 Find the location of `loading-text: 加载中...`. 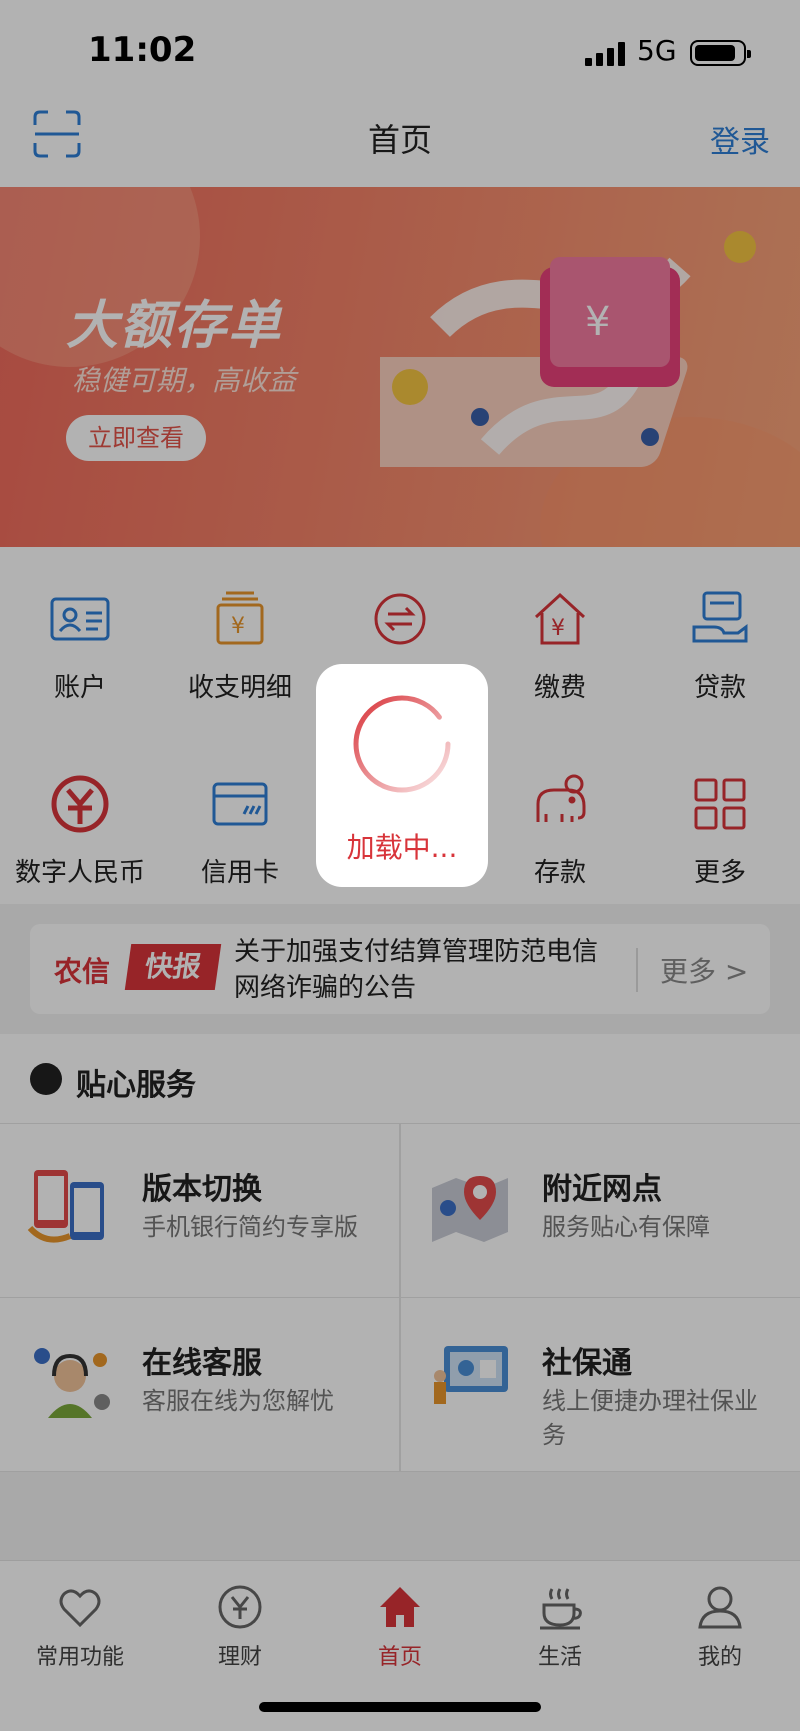

loading-text: 加载中... is located at coordinates (402, 847).